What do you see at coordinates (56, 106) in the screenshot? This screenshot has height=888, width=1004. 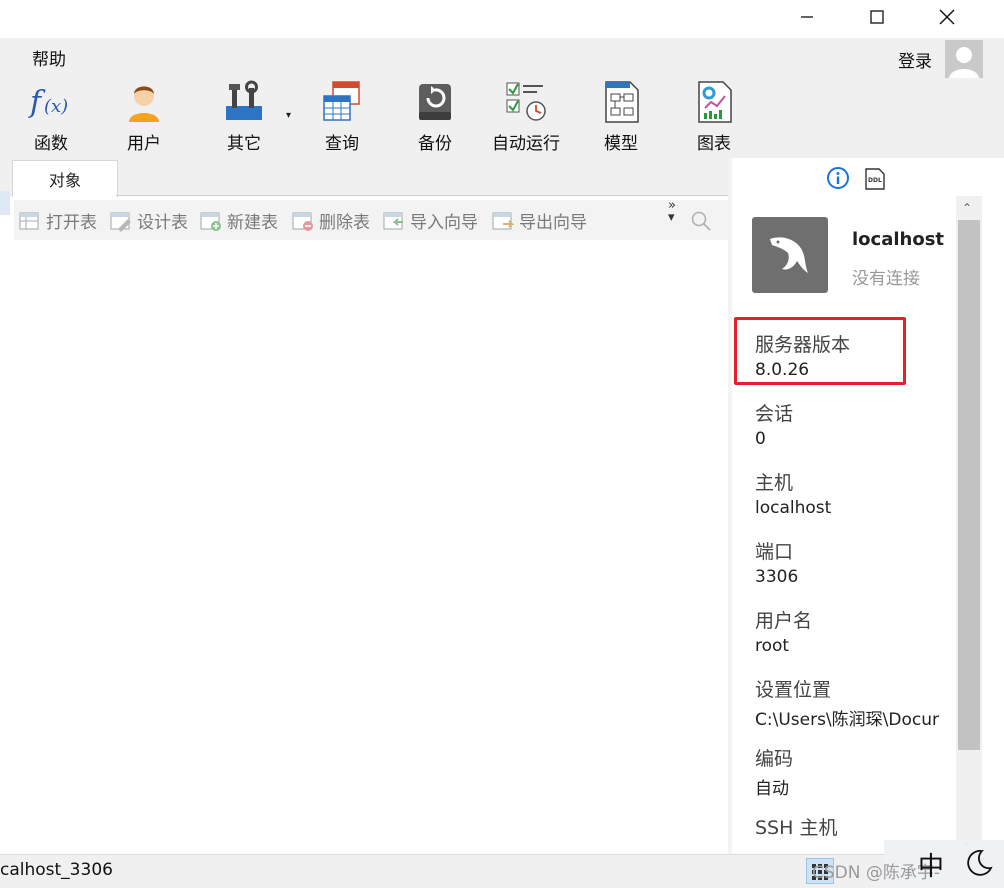 I see `svg-text: (x)` at bounding box center [56, 106].